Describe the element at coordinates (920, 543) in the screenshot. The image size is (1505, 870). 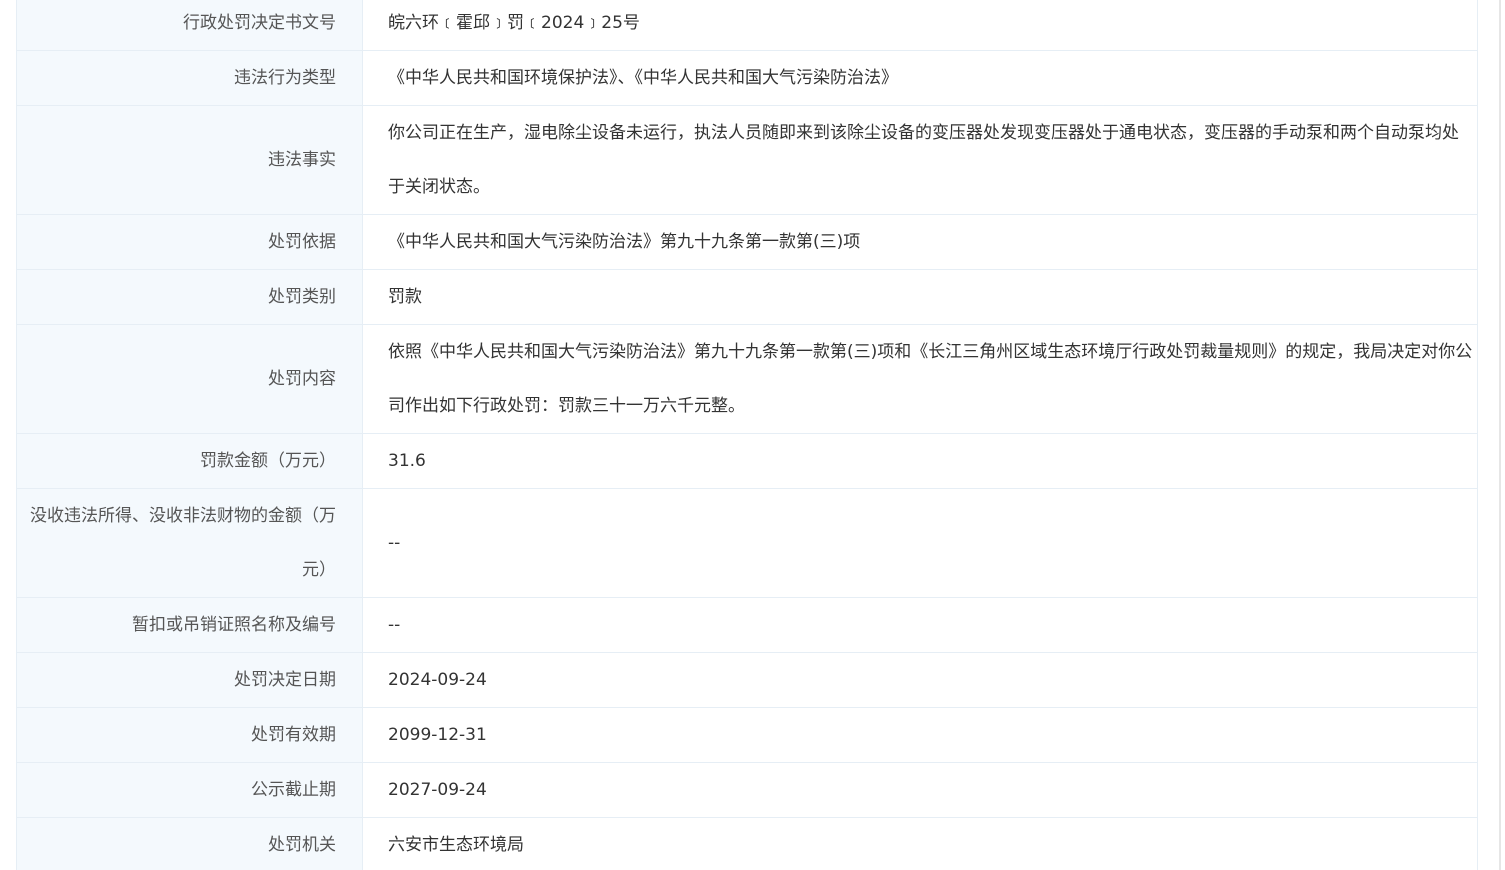
I see `confiscation-amount-value: --` at that location.